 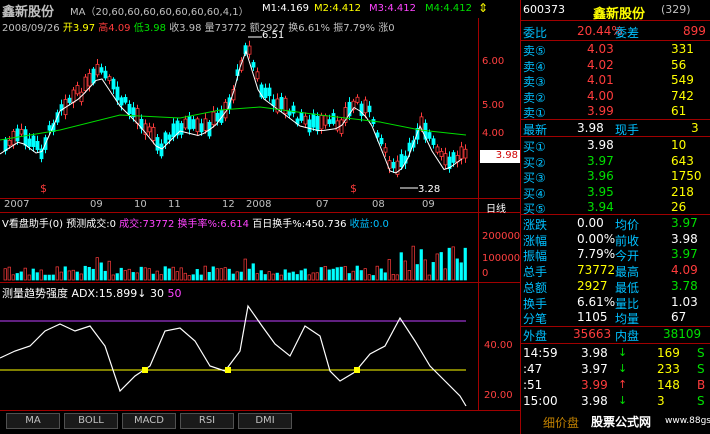 I want to click on ask-row: 卖⑤ 4.03 331, so click(x=615, y=50).